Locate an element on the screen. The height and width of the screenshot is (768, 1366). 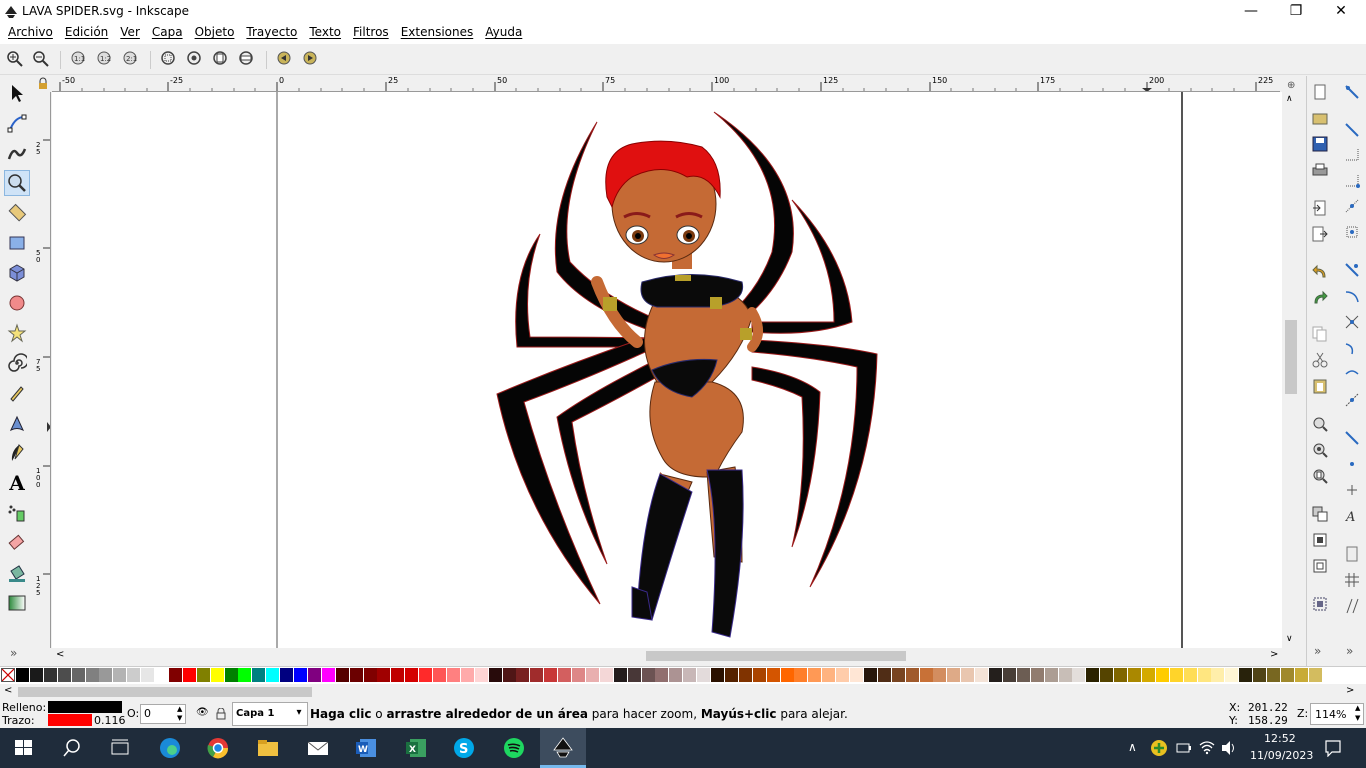
zoom-in-icon is located at coordinates (15, 59).